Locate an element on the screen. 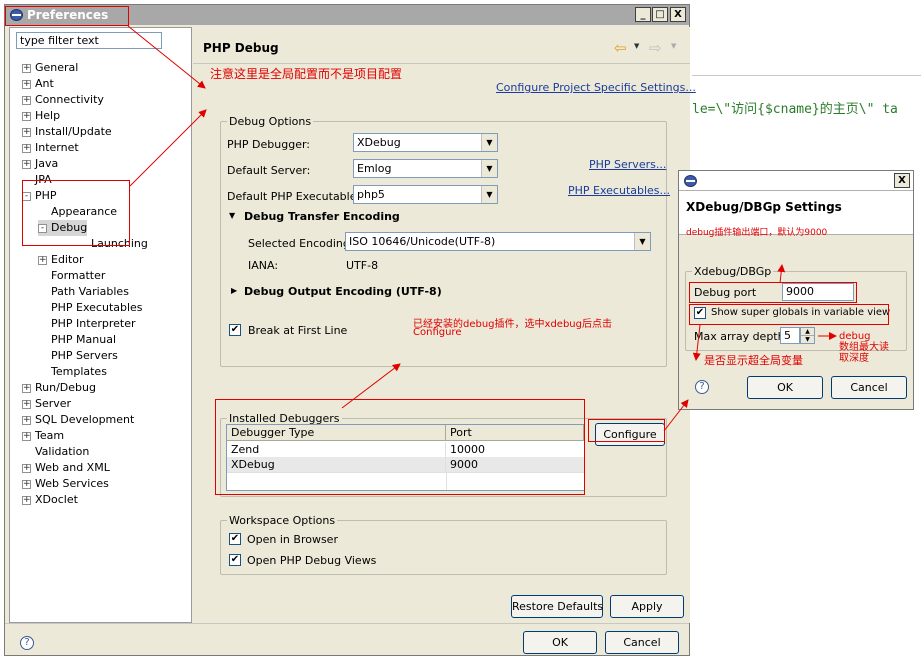  arrow-configure-to-dialog is located at coordinates (676, 415).